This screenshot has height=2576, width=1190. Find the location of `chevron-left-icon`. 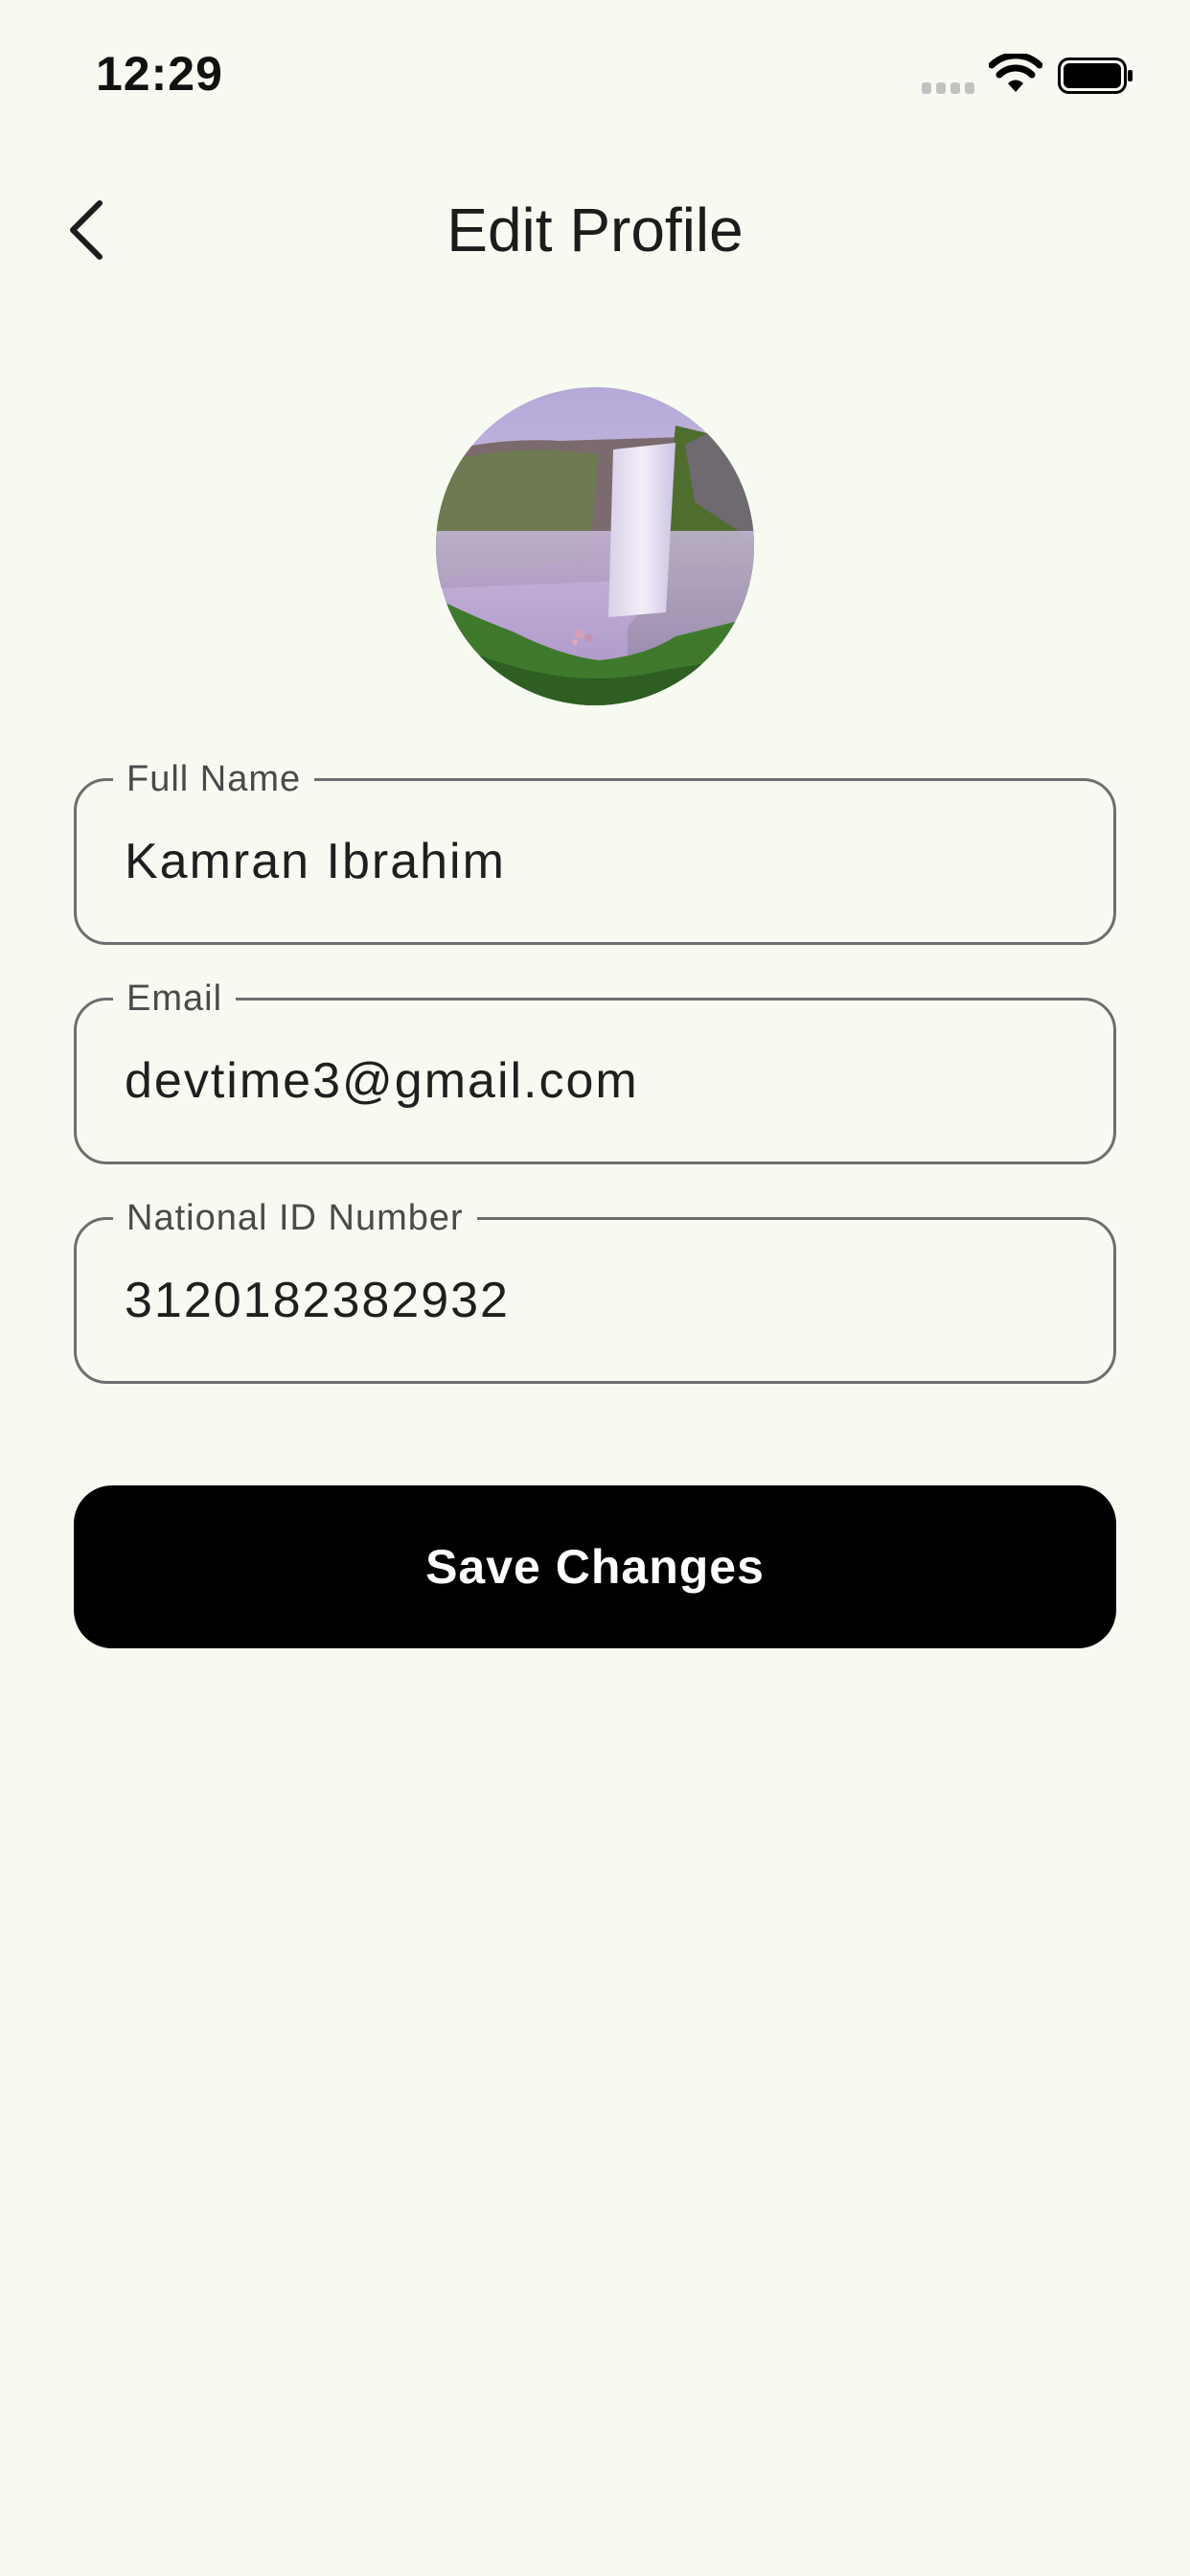

chevron-left-icon is located at coordinates (87, 230).